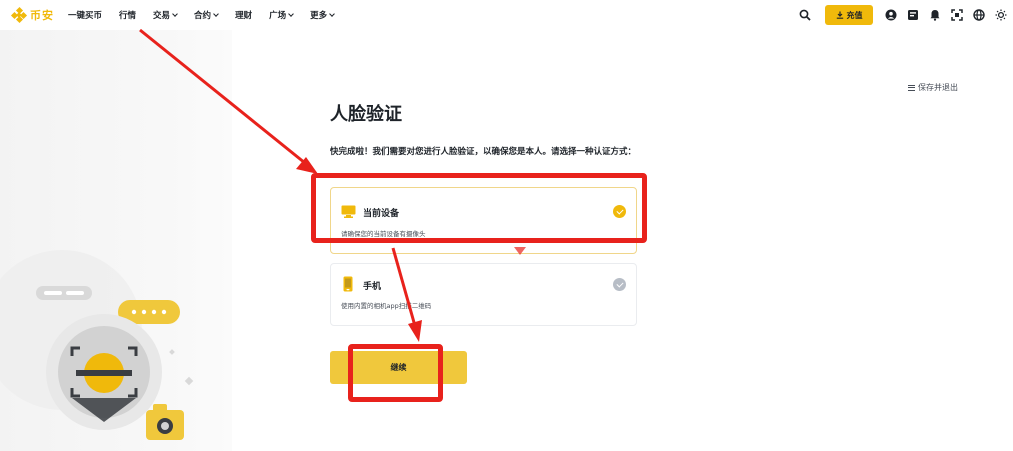  I want to click on nav-item-markets: 行情, so click(127, 15).